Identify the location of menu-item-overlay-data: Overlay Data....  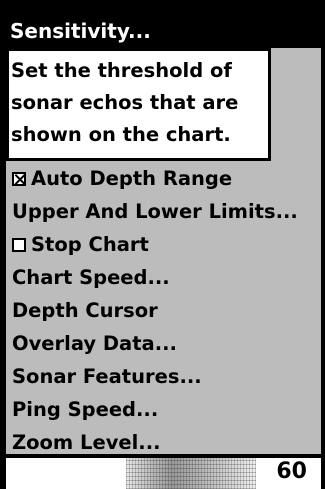
(163, 343).